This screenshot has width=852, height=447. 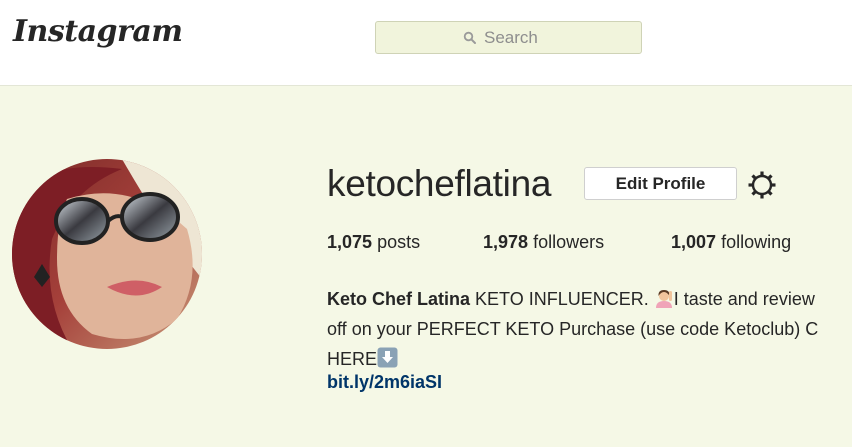 I want to click on following-count: 1,007, so click(x=694, y=242).